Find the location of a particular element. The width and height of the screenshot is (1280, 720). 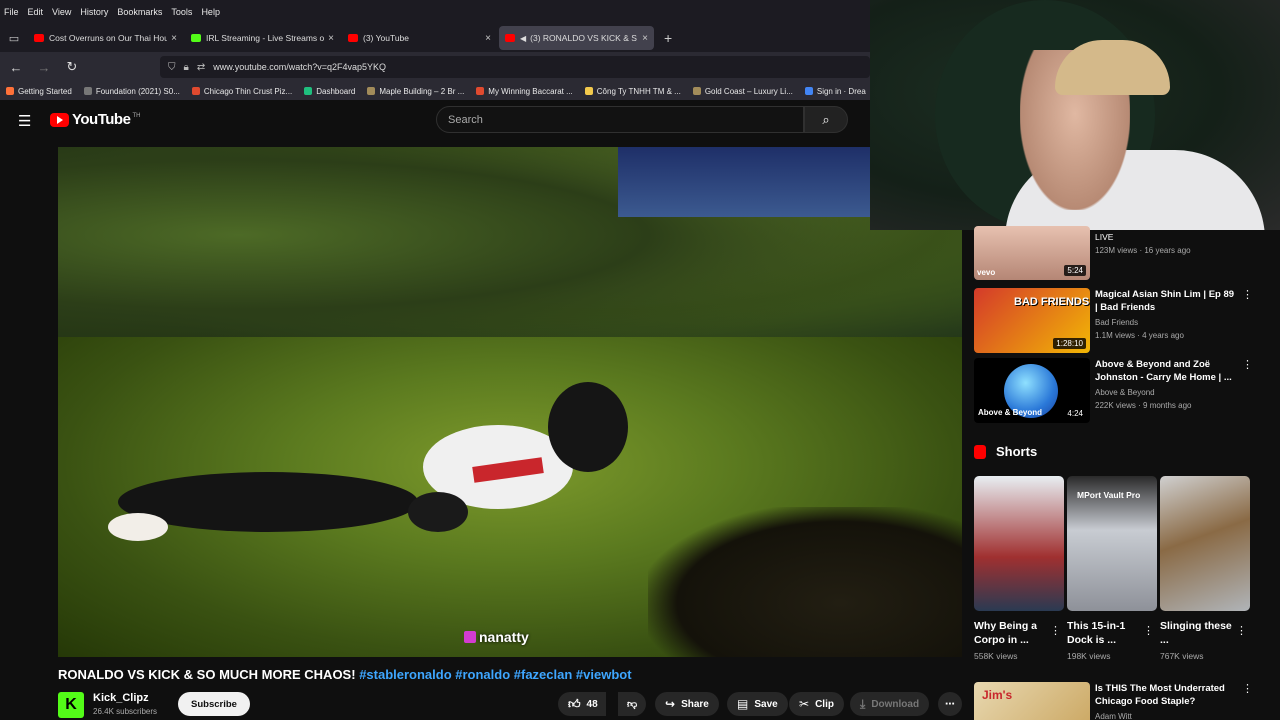

like-button: 👍︎ 48 is located at coordinates (582, 704).